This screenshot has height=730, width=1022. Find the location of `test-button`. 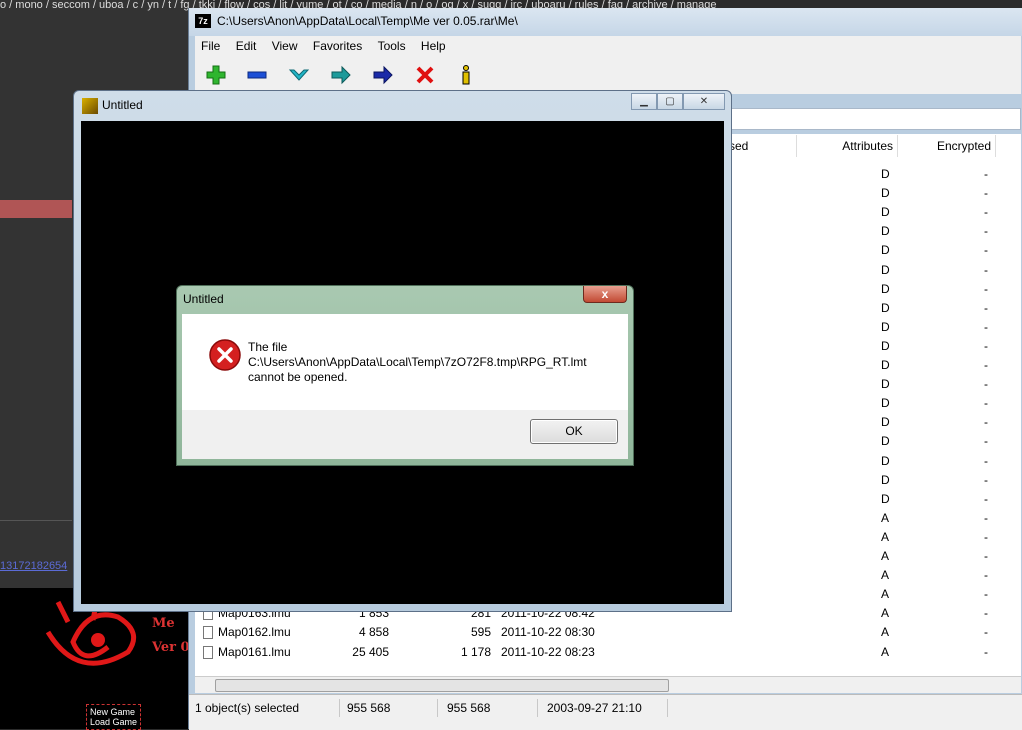

test-button is located at coordinates (299, 75).